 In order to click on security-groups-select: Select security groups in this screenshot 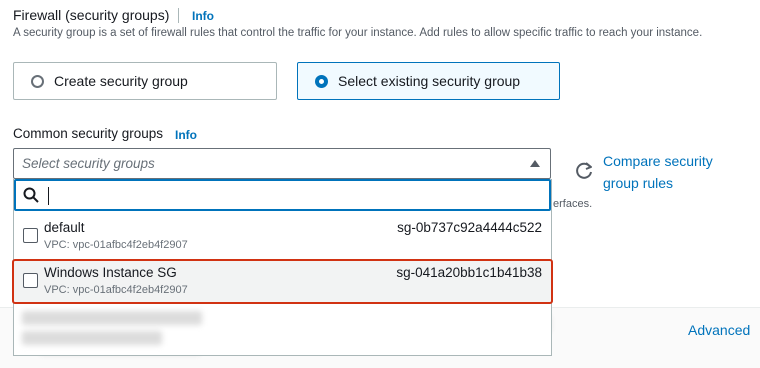, I will do `click(282, 163)`.